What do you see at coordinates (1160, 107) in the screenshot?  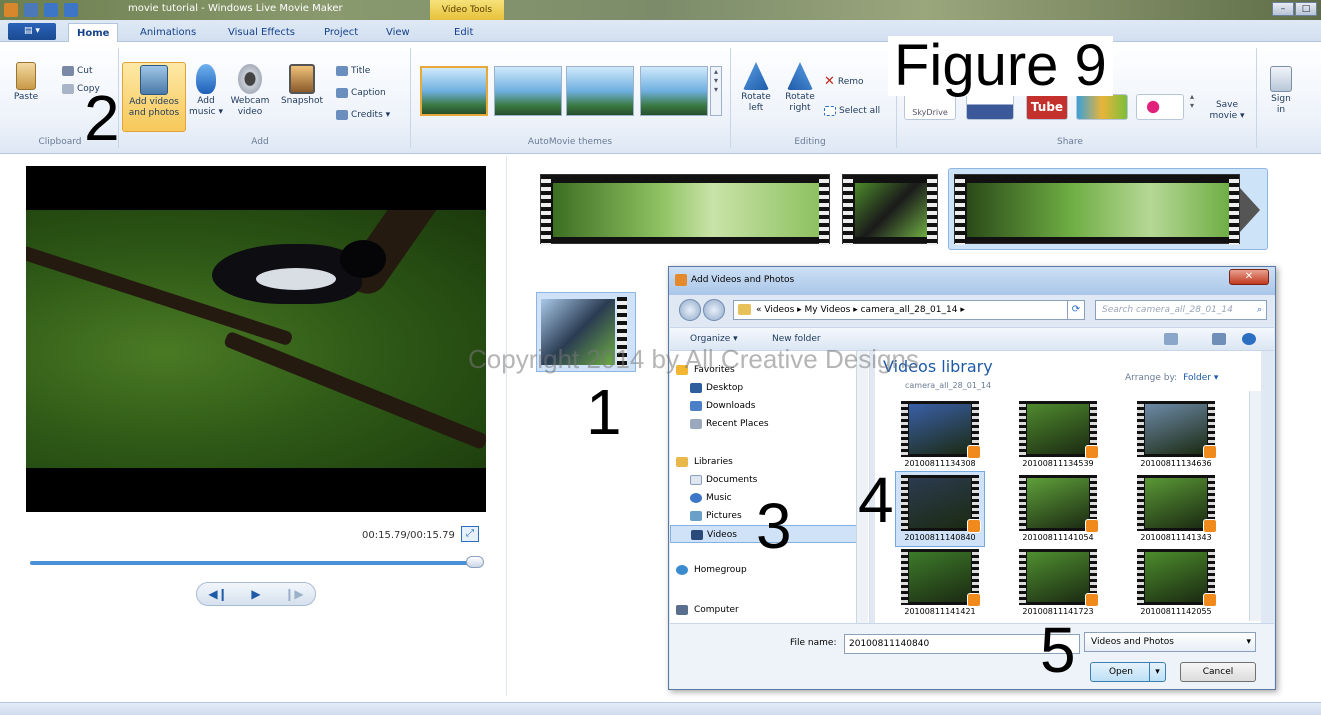 I see `flickr-share-button` at bounding box center [1160, 107].